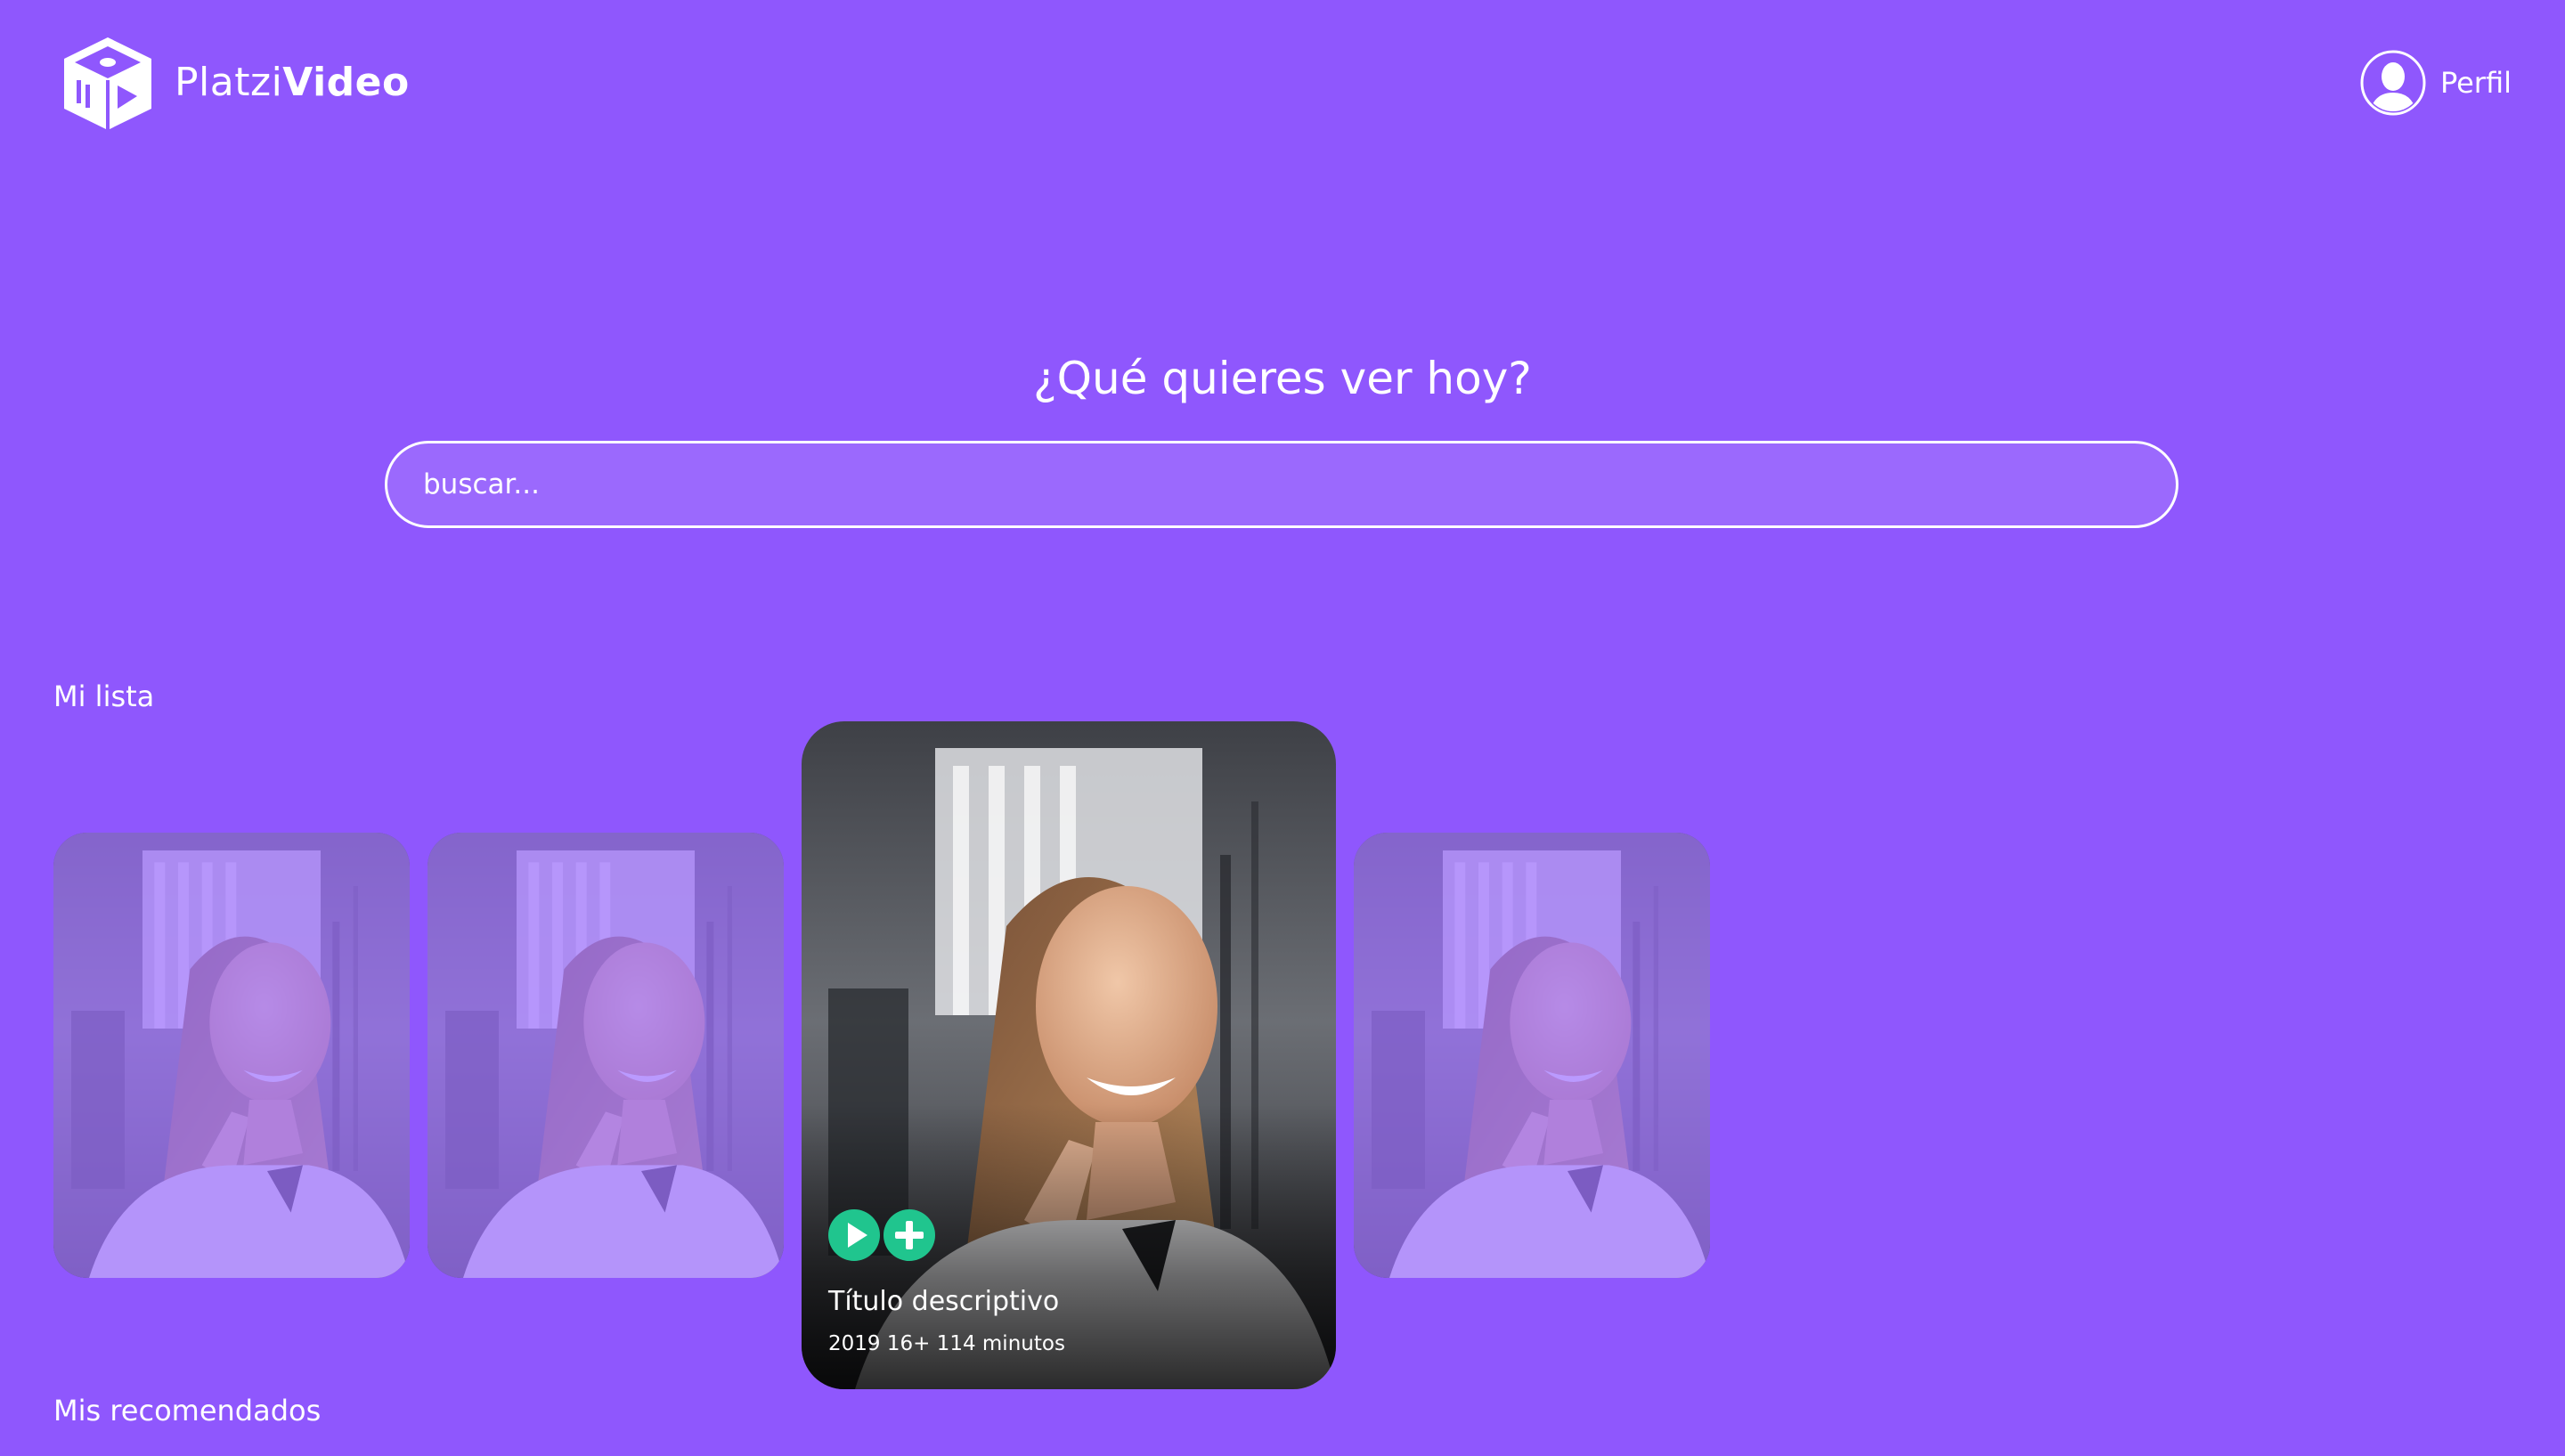 The image size is (2565, 1456). Describe the element at coordinates (1068, 1283) in the screenshot. I see `carousel-item-details: Título descriptivo 2019 16+ 114 minutos` at that location.